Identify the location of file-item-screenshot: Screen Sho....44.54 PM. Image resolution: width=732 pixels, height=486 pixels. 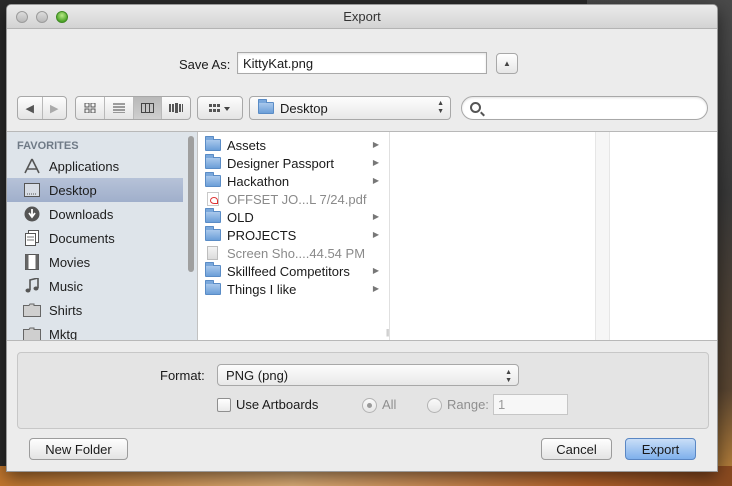
(295, 253).